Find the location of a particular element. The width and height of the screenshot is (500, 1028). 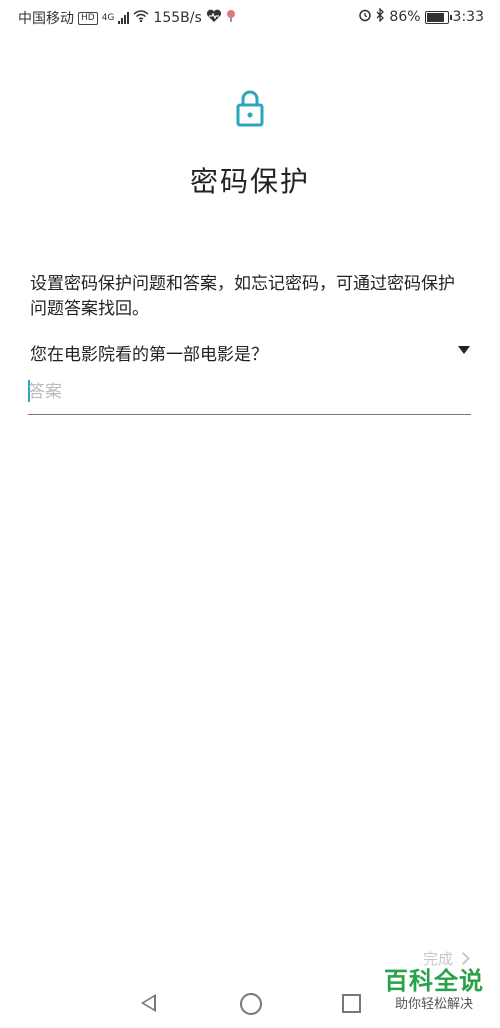

security-question-select: 您在电影院看的第一部电影是？ is located at coordinates (250, 352).